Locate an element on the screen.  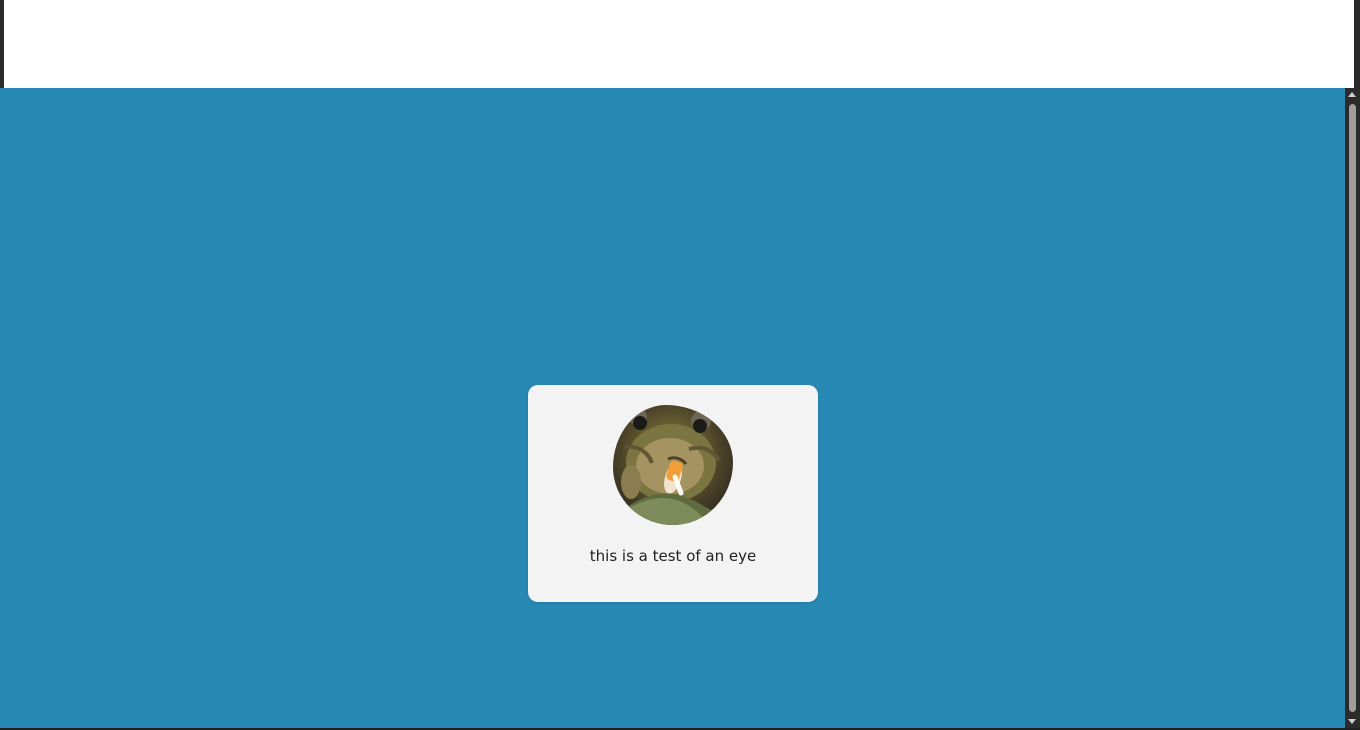
top-blank-area is located at coordinates (679, 44).